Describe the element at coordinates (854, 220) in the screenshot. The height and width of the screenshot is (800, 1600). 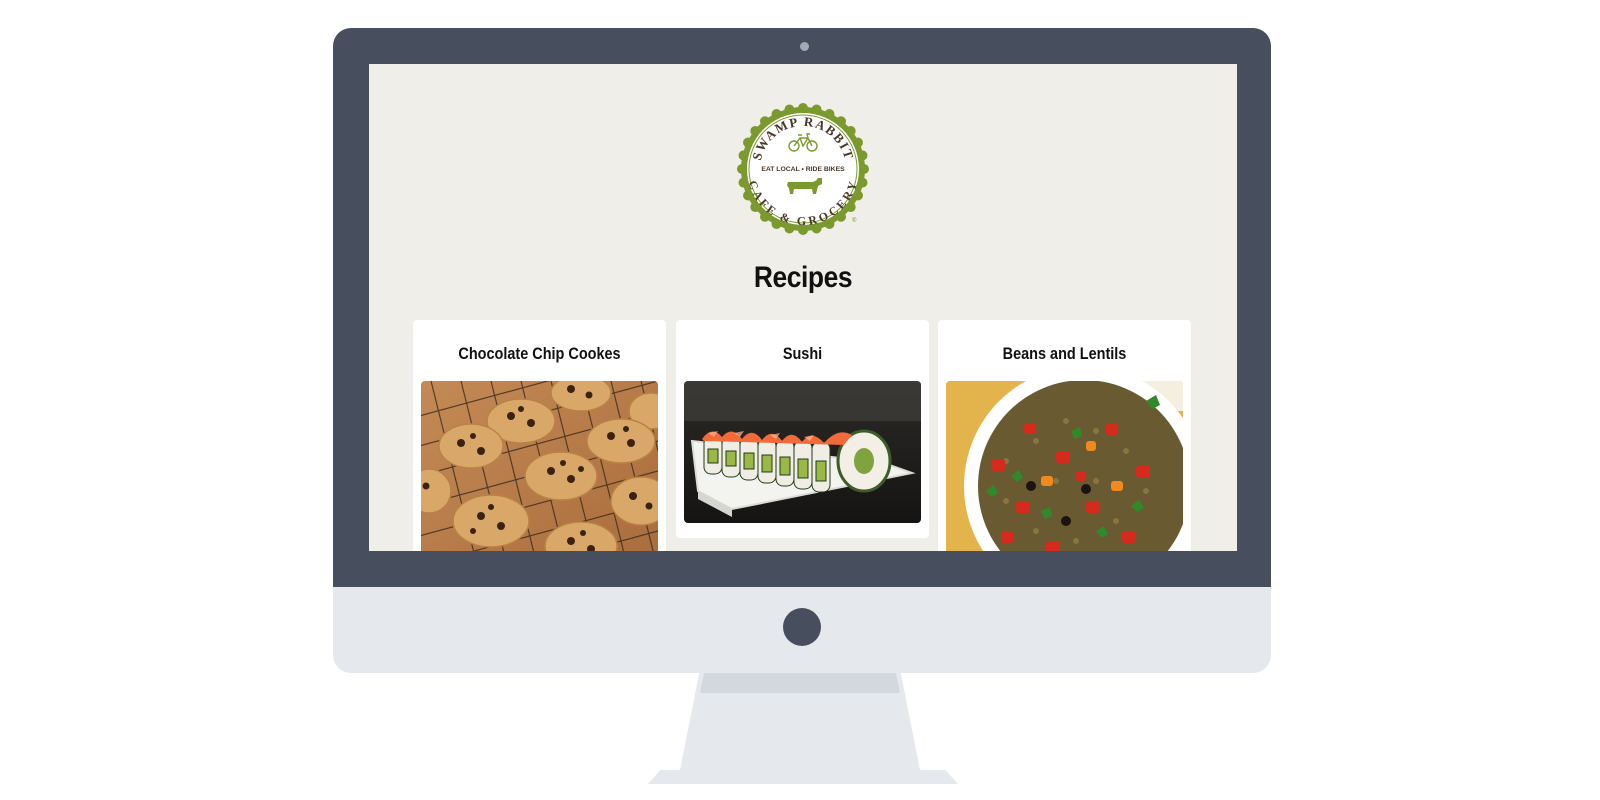
I see `registered-mark: ®` at that location.